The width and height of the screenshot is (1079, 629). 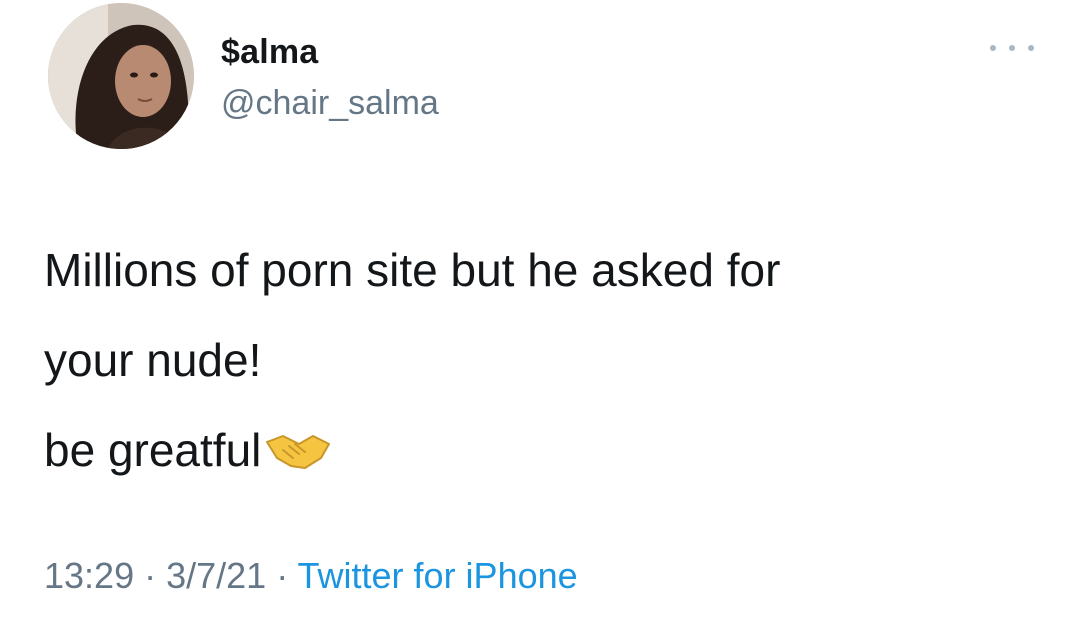 What do you see at coordinates (298, 440) in the screenshot?
I see `handshake-icon` at bounding box center [298, 440].